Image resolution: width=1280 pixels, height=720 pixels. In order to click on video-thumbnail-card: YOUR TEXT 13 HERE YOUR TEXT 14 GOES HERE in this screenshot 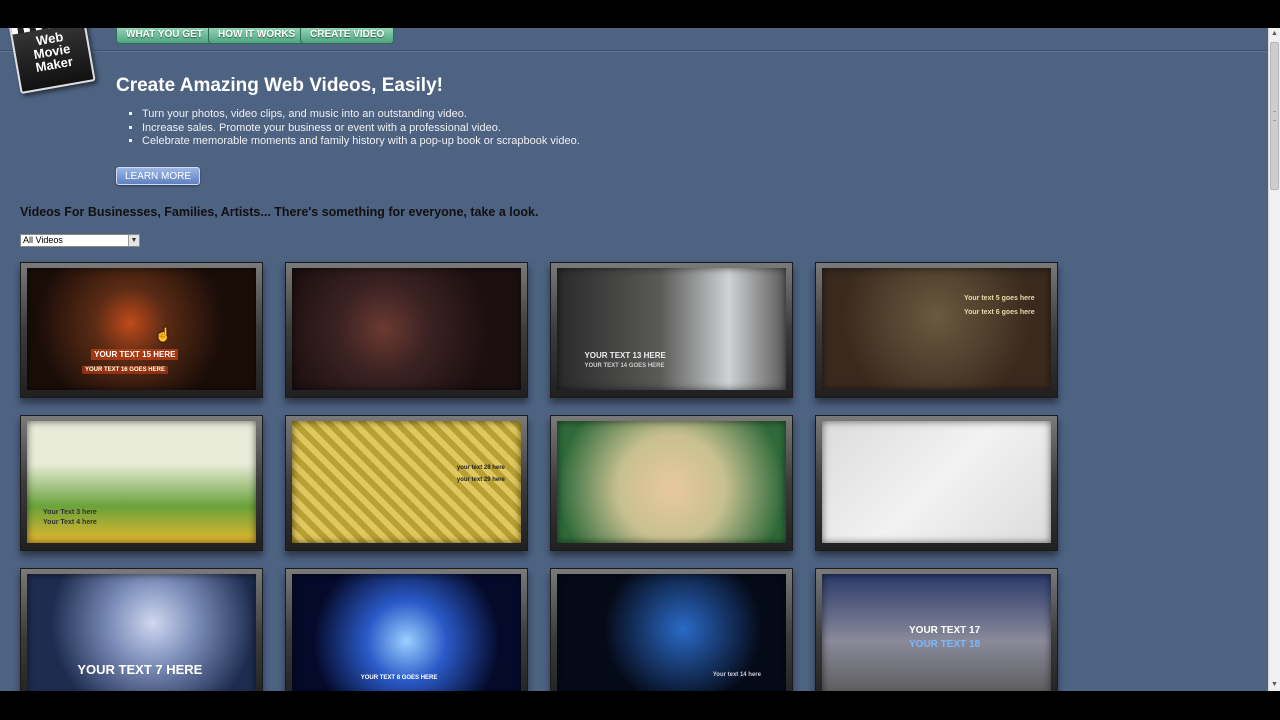, I will do `click(671, 330)`.